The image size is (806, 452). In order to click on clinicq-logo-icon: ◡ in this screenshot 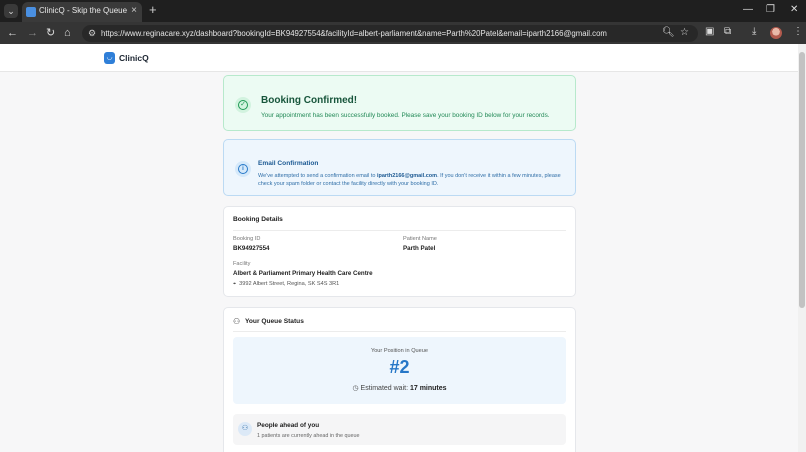, I will do `click(109, 58)`.